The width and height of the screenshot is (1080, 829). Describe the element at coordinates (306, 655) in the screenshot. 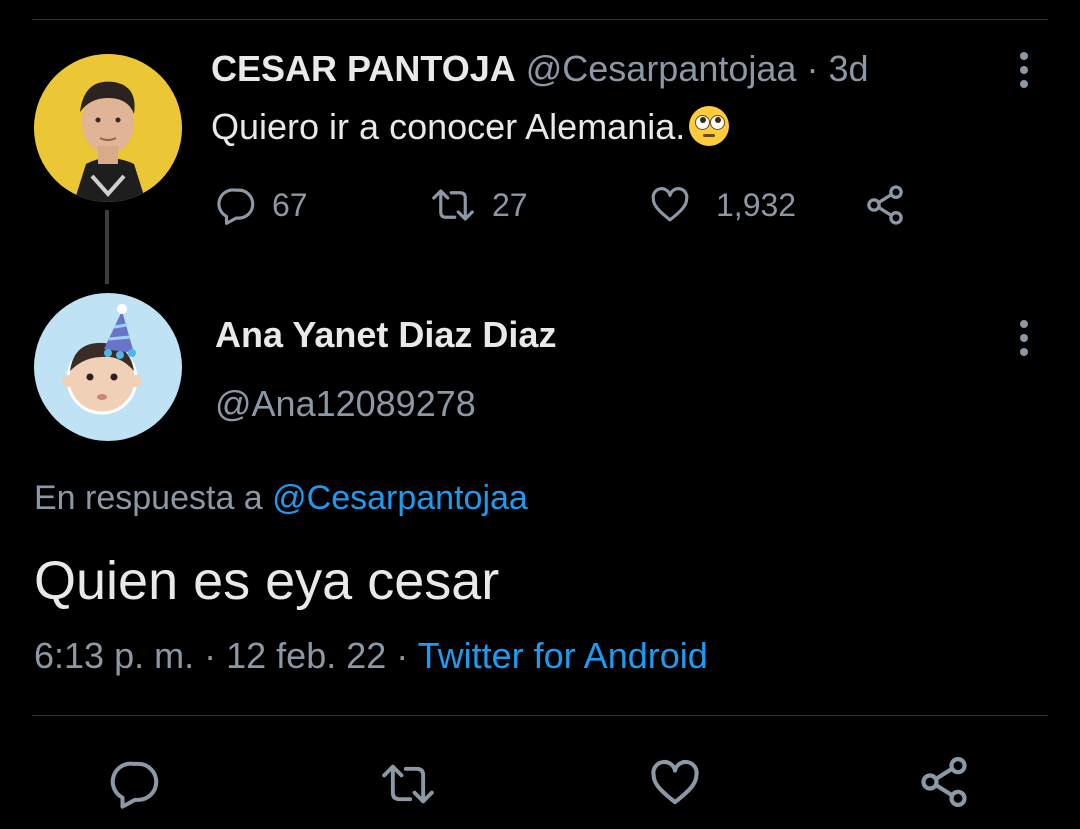

I see `tweet-date: 12 feb. 22` at that location.